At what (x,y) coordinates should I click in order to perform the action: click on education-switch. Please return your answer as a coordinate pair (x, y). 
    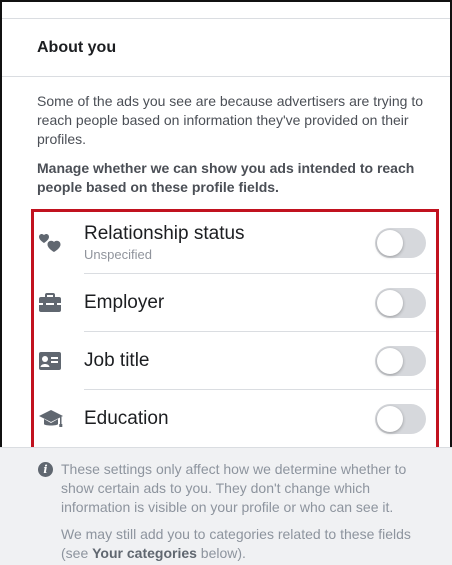
    Looking at the image, I should click on (400, 419).